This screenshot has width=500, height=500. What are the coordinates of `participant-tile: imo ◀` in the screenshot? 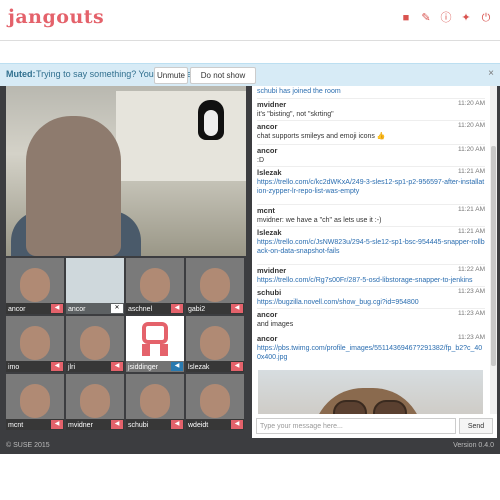 It's located at (35, 344).